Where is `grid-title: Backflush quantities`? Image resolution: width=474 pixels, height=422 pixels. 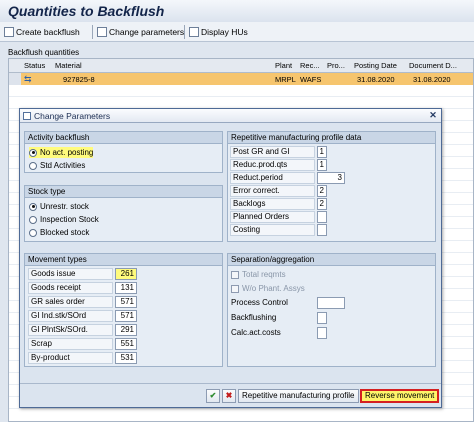 grid-title: Backflush quantities is located at coordinates (44, 52).